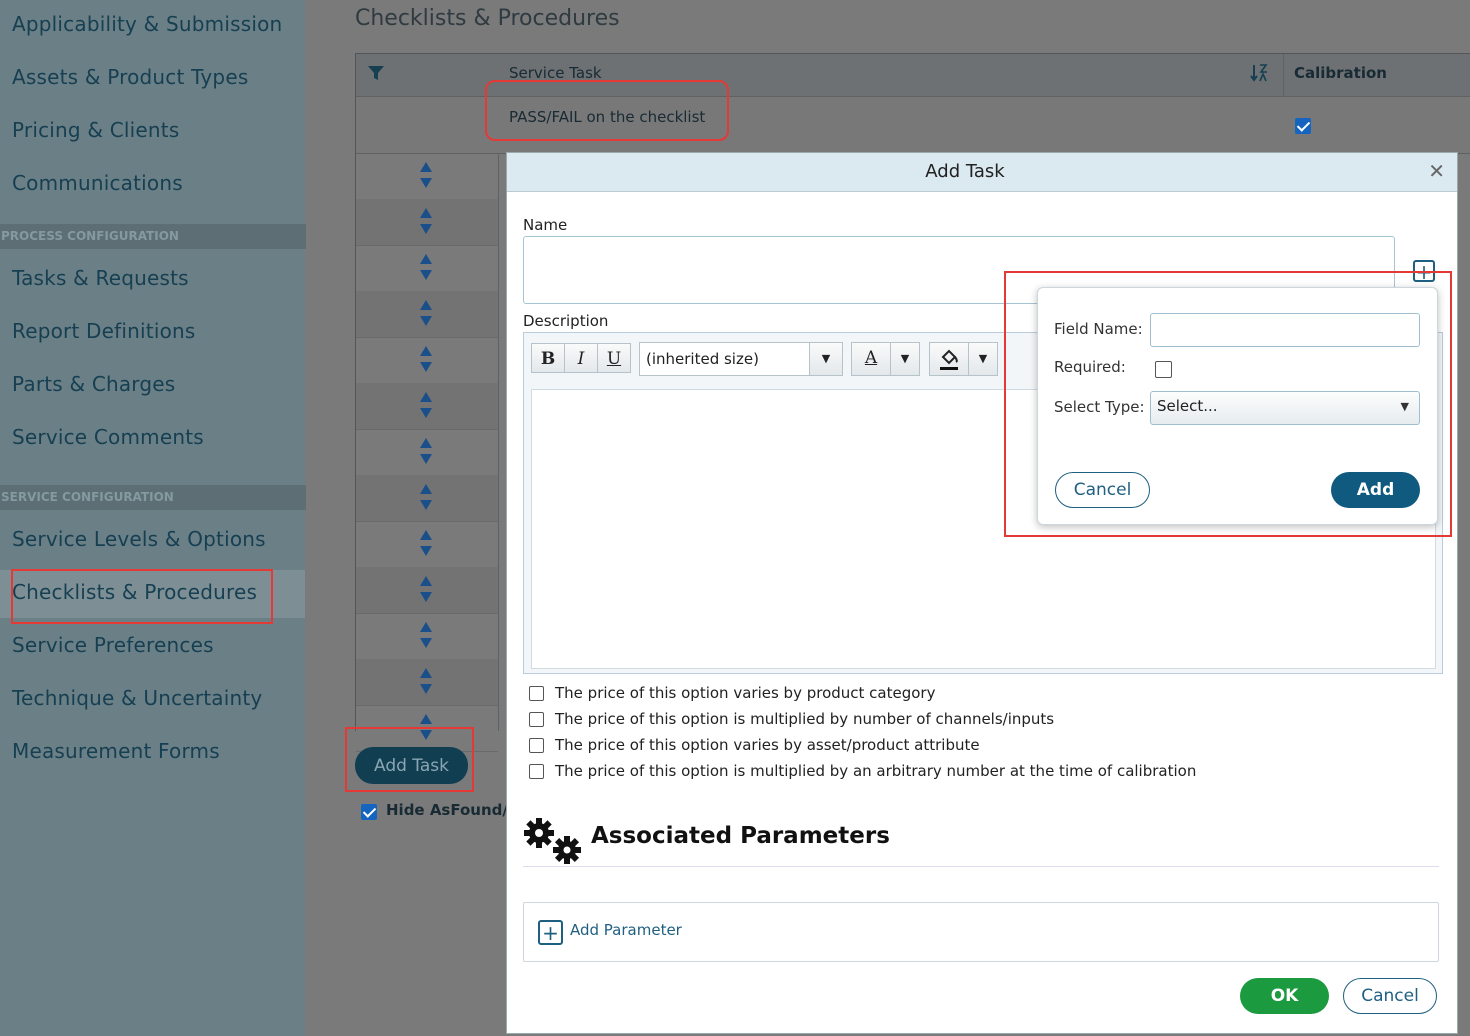 Image resolution: width=1470 pixels, height=1036 pixels. What do you see at coordinates (1228, 404) in the screenshot?
I see `highlight-box-popover` at bounding box center [1228, 404].